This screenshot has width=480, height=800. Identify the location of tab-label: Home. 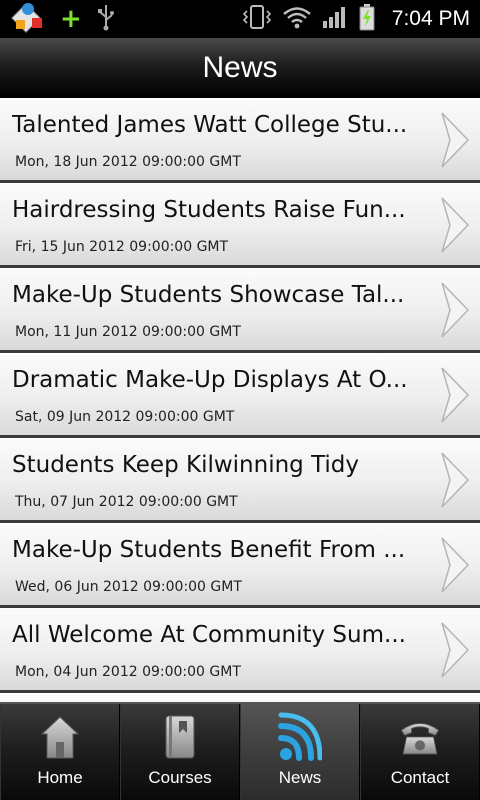
(60, 777).